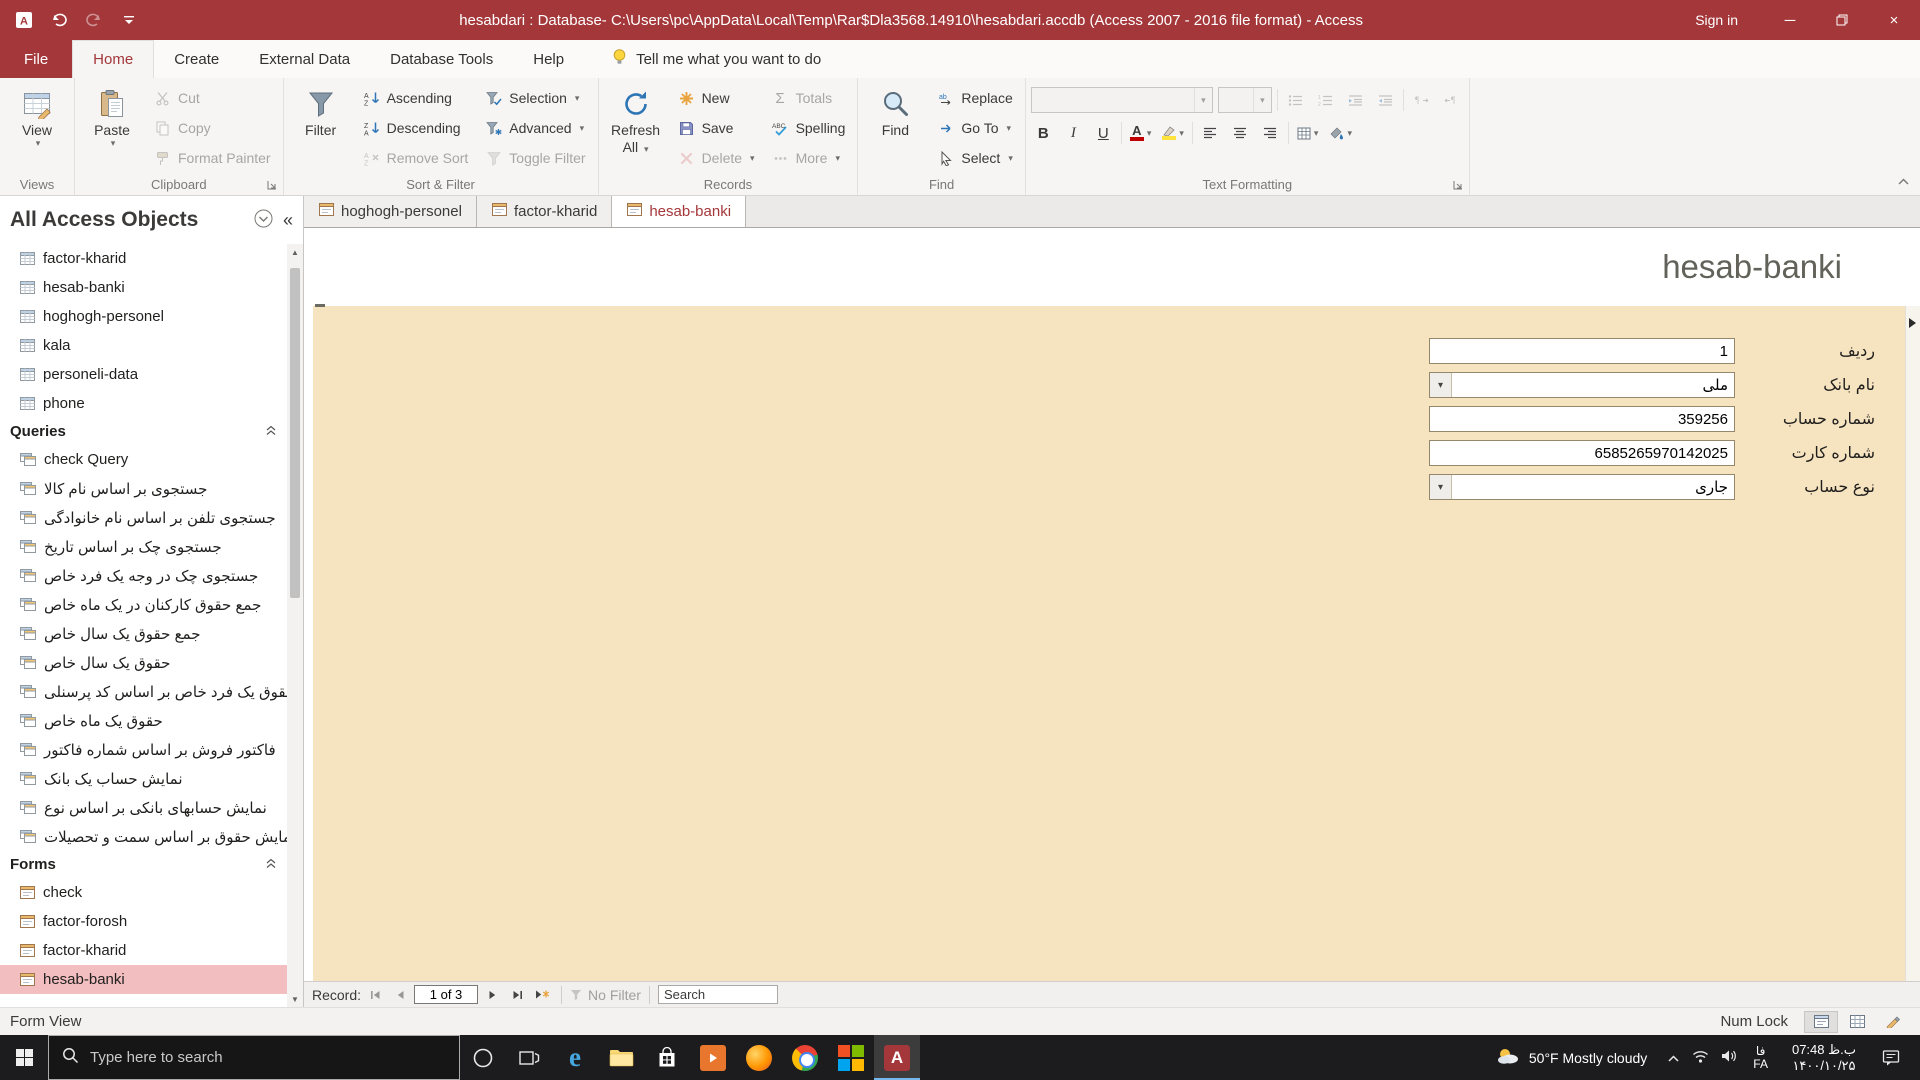  What do you see at coordinates (143, 403) in the screenshot?
I see `nav-table-item: phone` at bounding box center [143, 403].